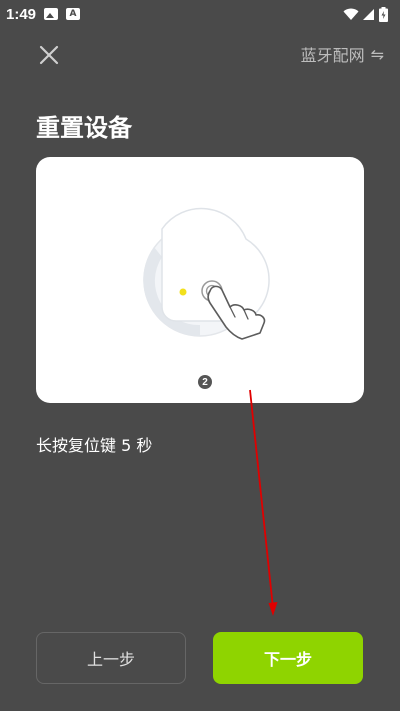 This screenshot has height=711, width=400. Describe the element at coordinates (73, 14) in the screenshot. I see `a-app-notification-icon: A` at that location.